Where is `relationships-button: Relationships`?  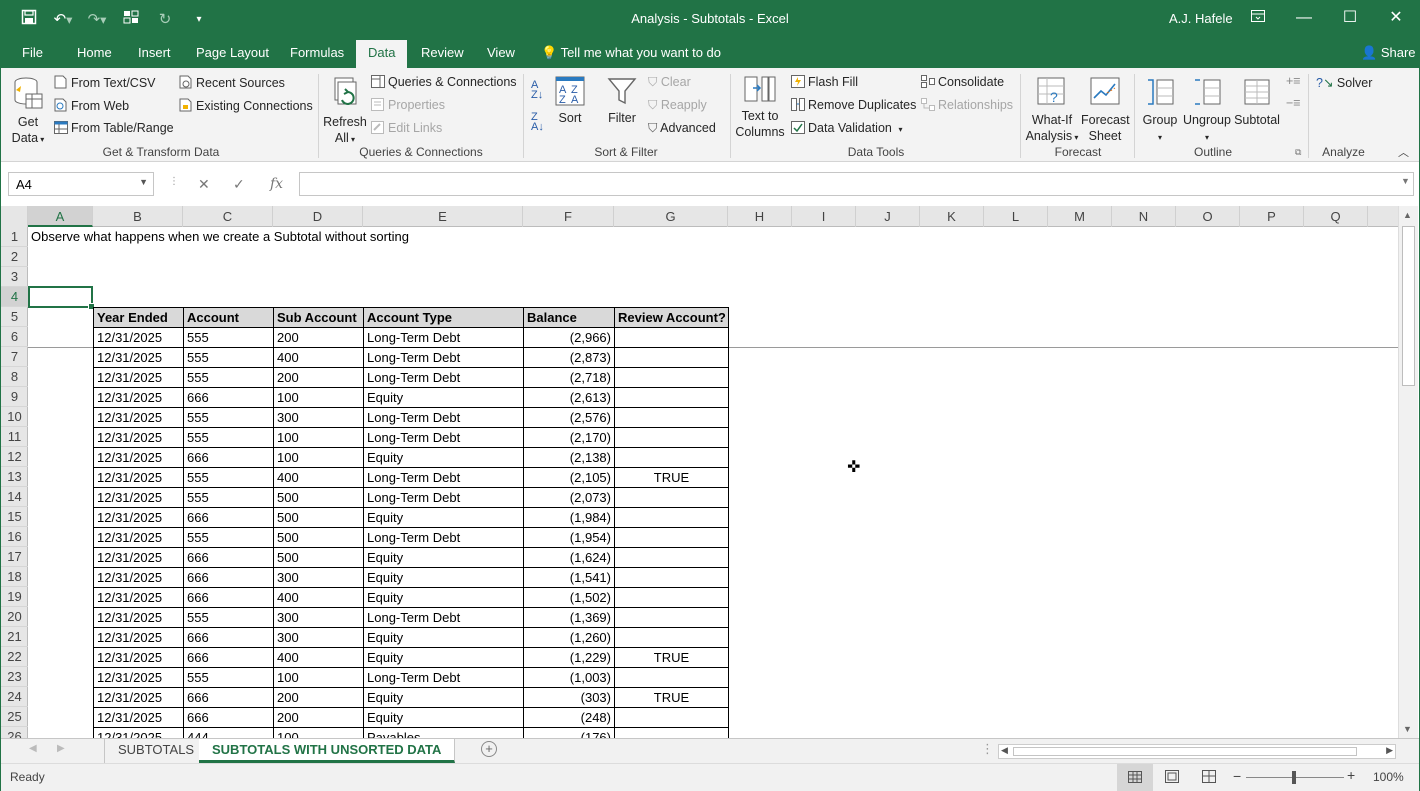 relationships-button: Relationships is located at coordinates (967, 105).